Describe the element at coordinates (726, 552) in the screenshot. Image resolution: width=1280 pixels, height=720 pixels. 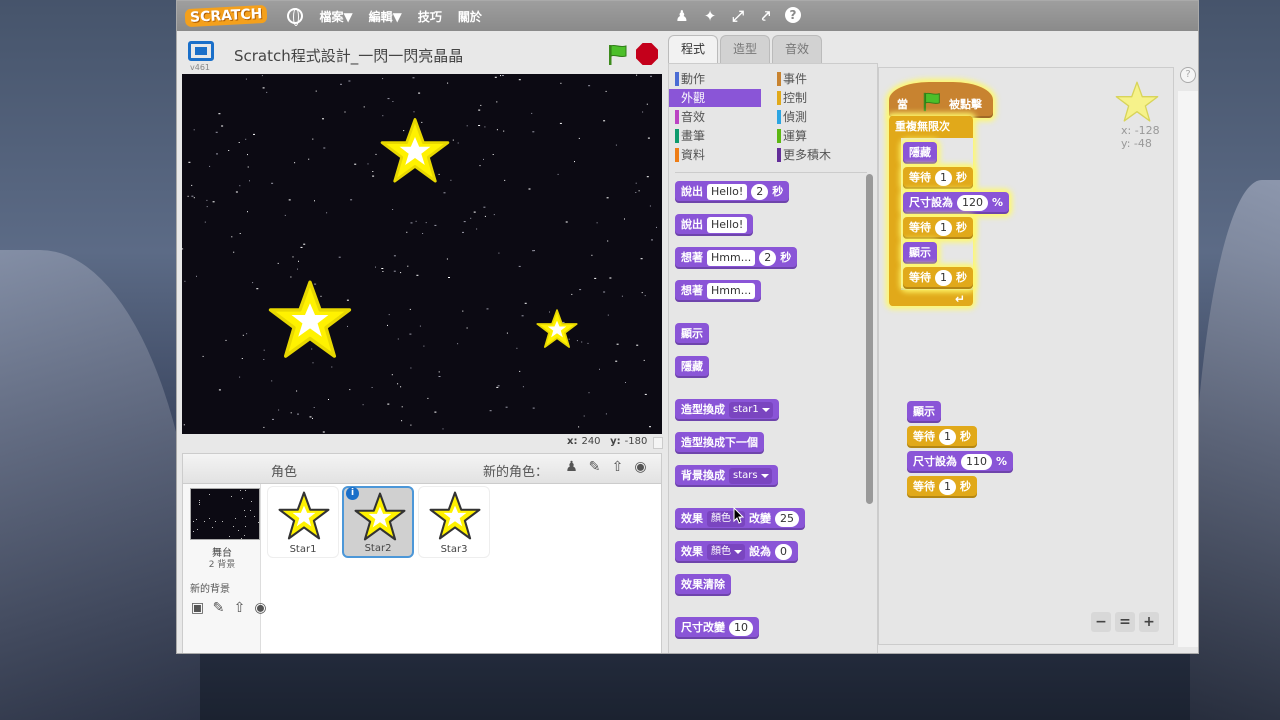
I see `effect-dropdown: 顏色` at that location.